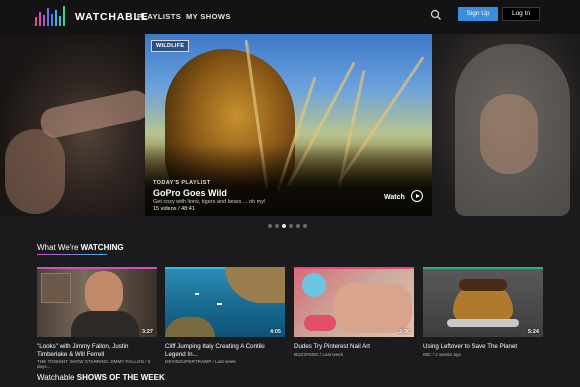  Describe the element at coordinates (320, 323) in the screenshot. I see `nail-polish` at that location.